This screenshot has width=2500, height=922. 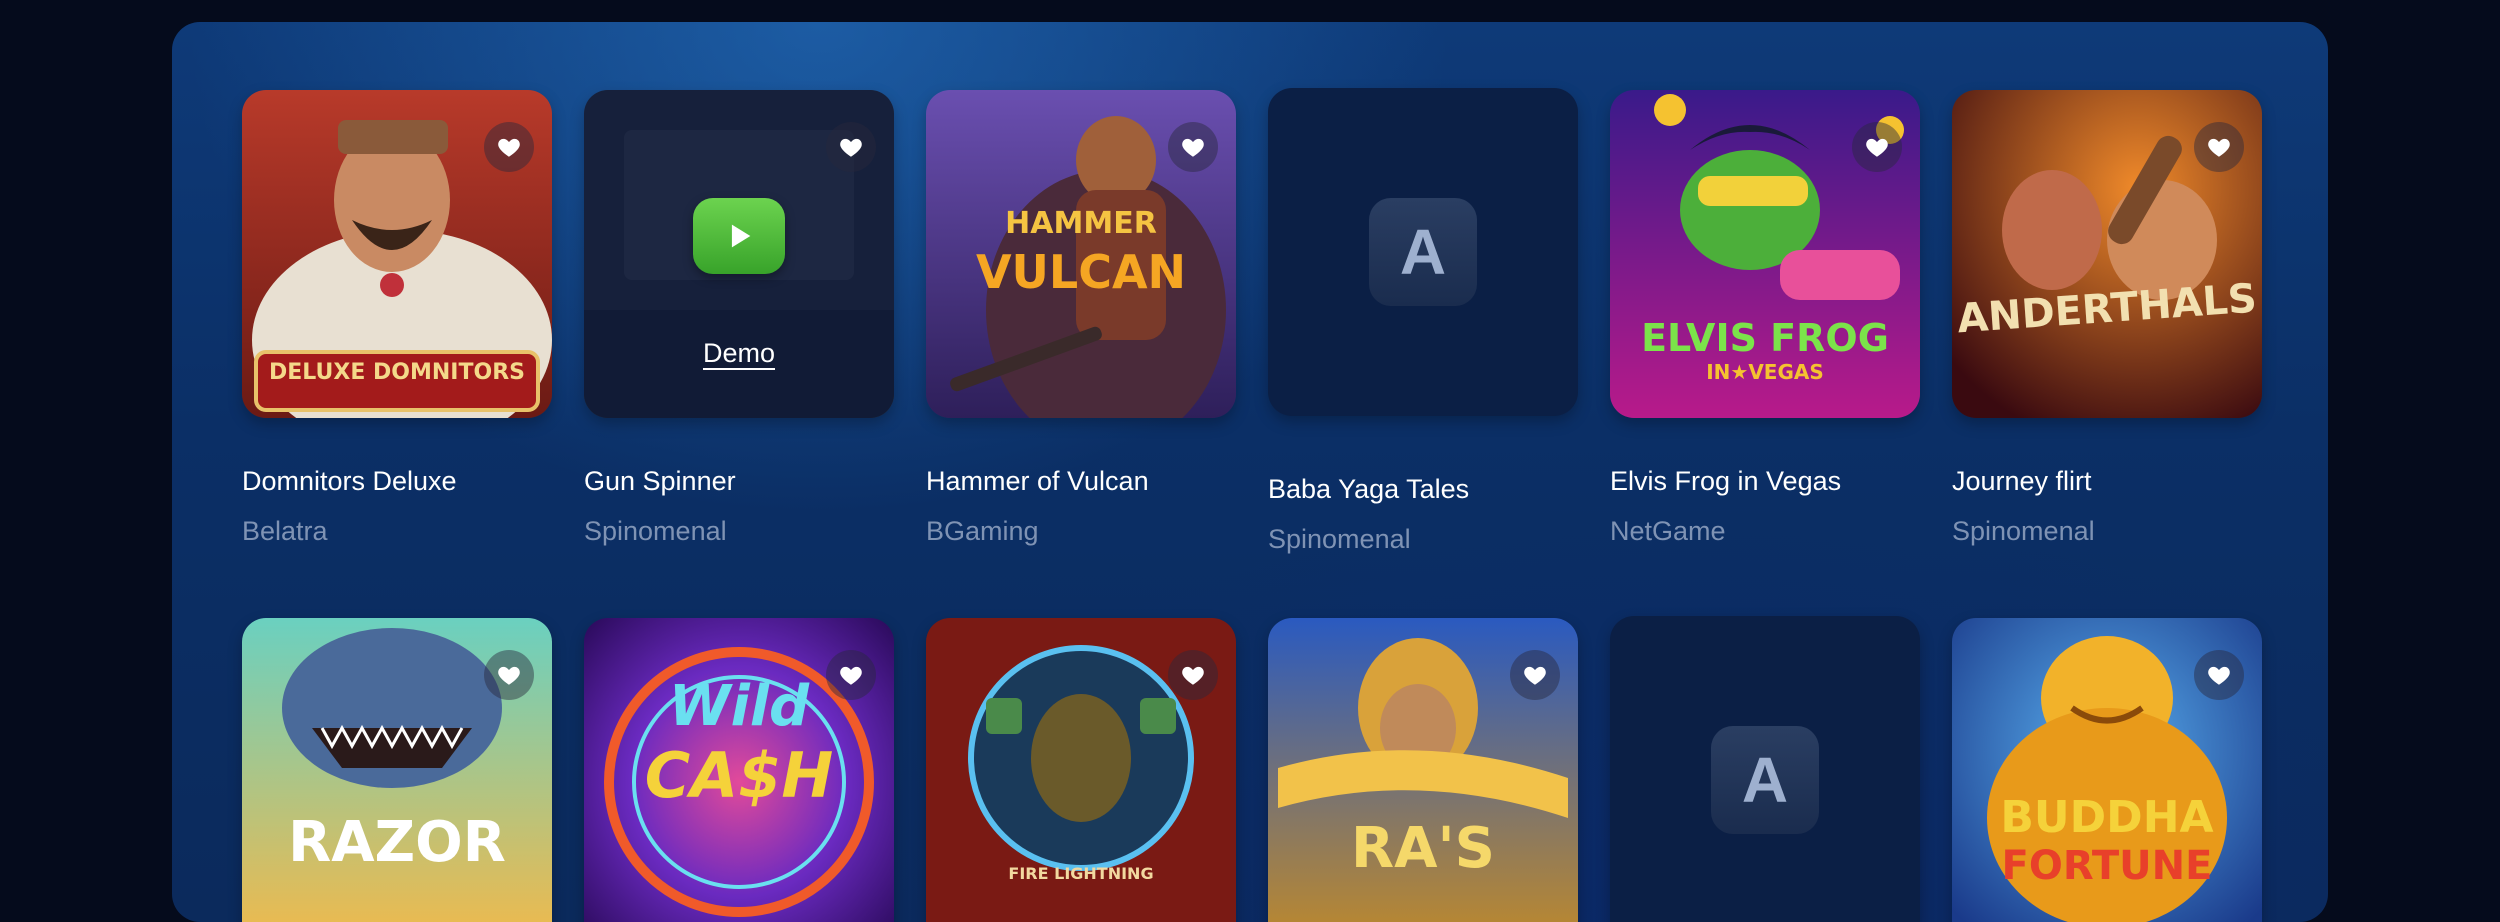 What do you see at coordinates (1765, 338) in the screenshot?
I see `game-art-label: ELVIS FROG` at bounding box center [1765, 338].